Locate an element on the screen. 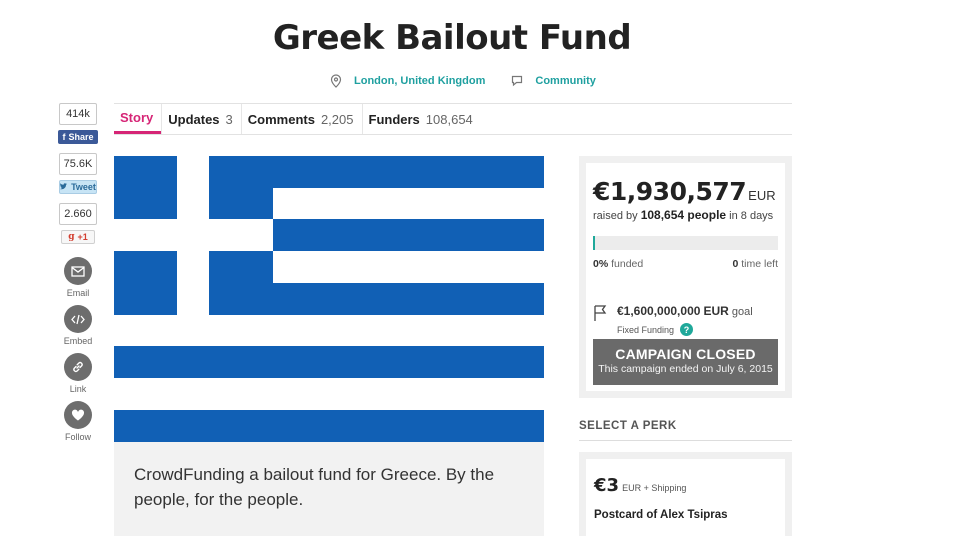  amount-raised: €1,930,577 EUR is located at coordinates (685, 191).